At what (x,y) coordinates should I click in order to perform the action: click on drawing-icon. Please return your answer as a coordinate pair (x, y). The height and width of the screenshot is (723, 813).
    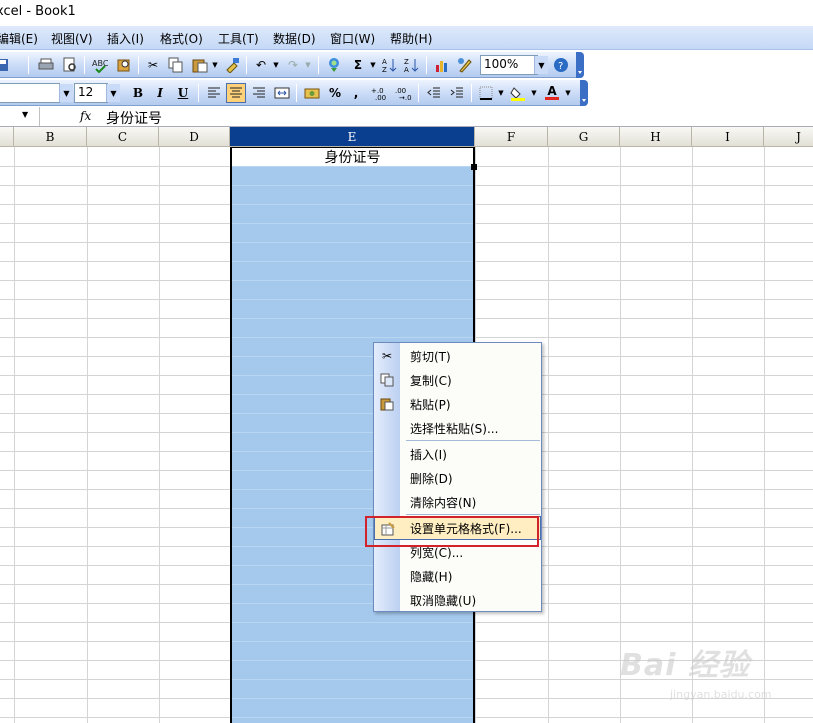
    Looking at the image, I should click on (465, 65).